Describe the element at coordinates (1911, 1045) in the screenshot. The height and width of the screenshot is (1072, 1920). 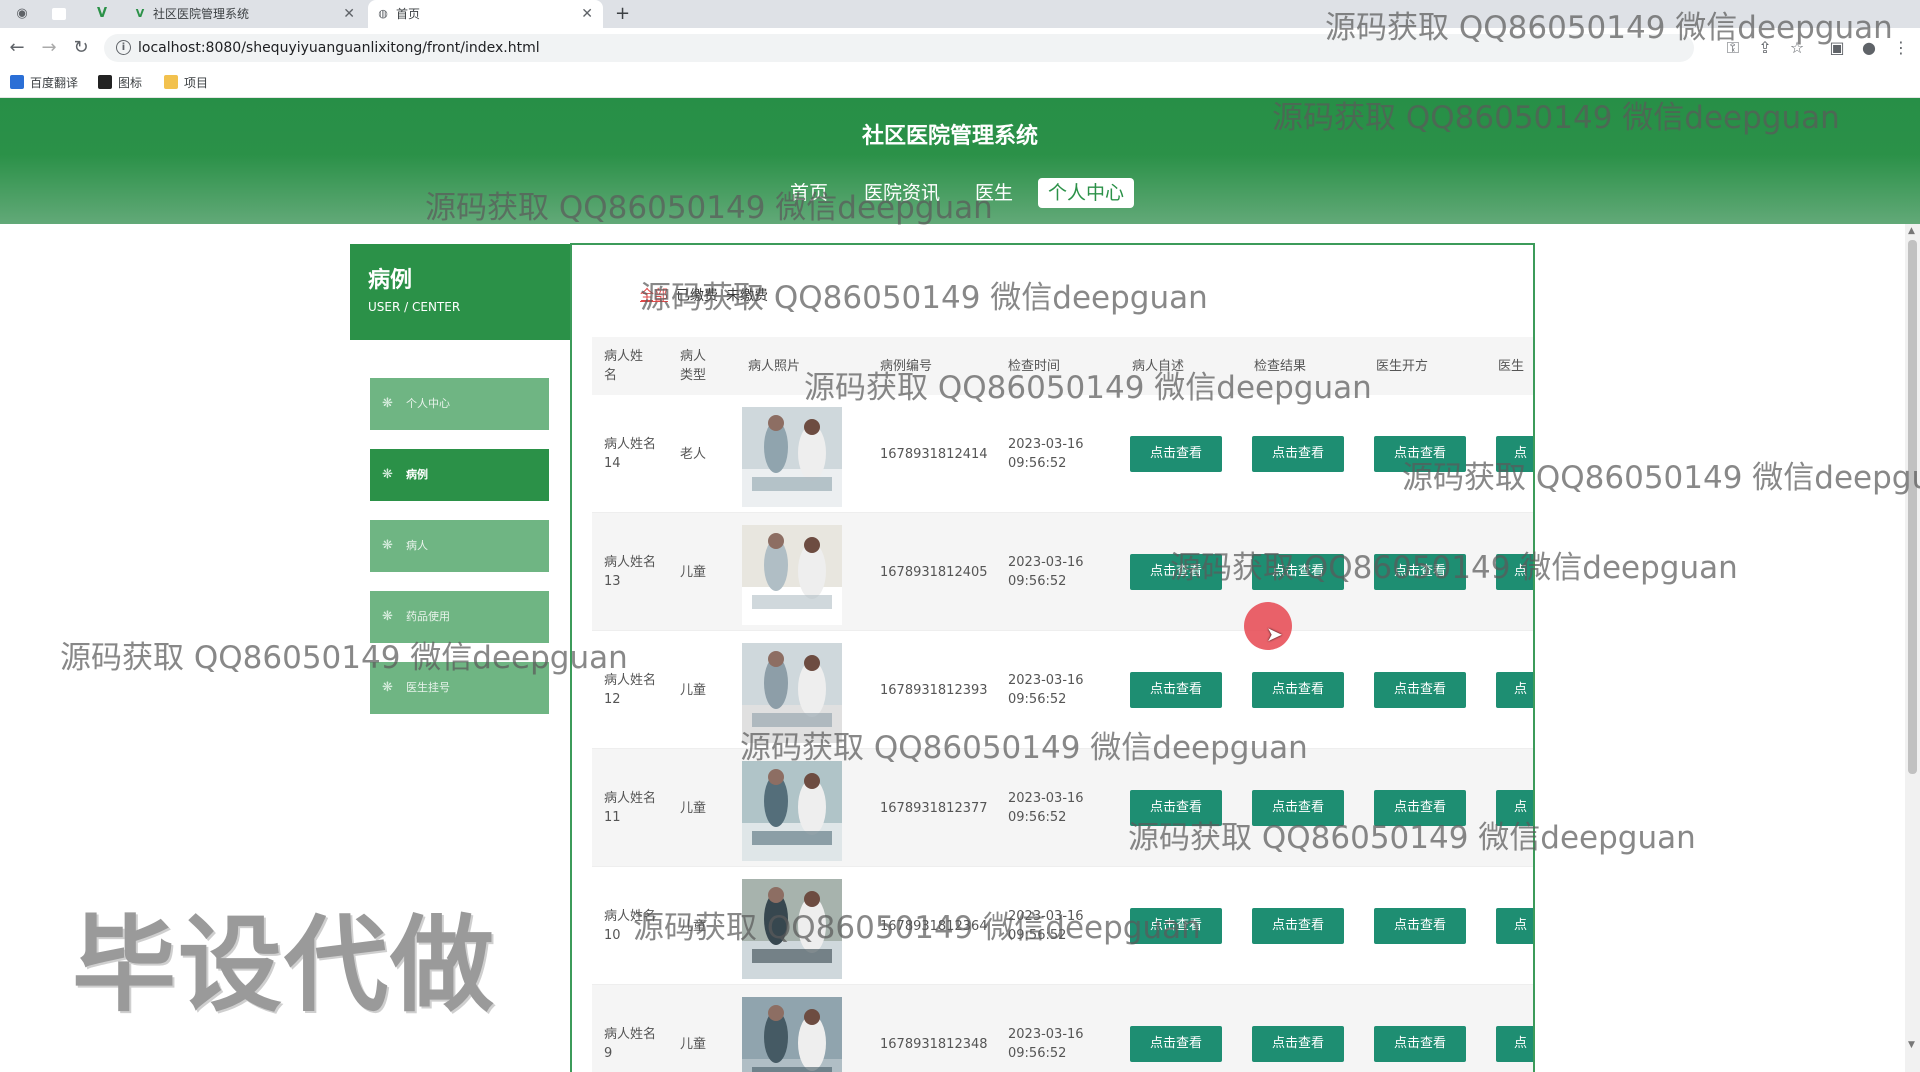
I see `scroll-down-icon: ▼` at that location.